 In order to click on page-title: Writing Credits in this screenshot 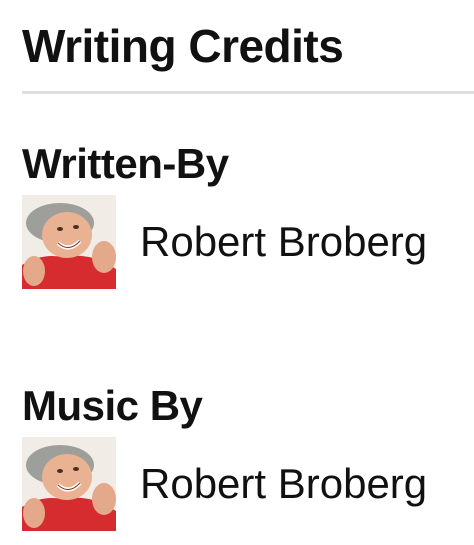, I will do `click(183, 46)`.